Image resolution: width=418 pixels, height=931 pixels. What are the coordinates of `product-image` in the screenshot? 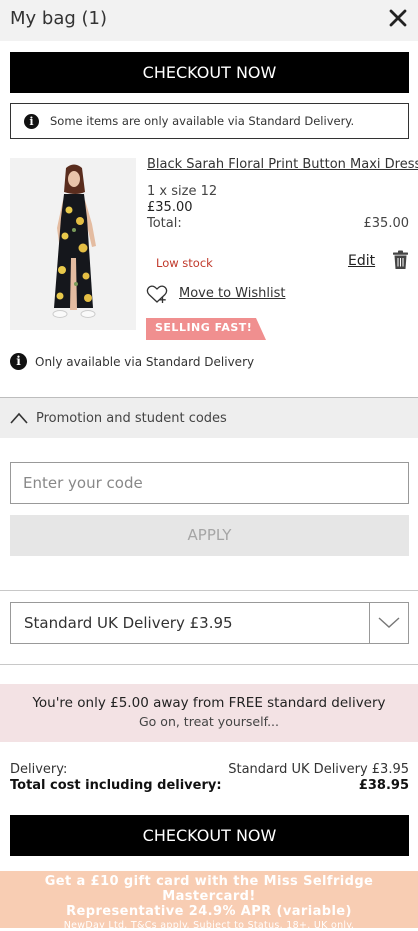 It's located at (73, 244).